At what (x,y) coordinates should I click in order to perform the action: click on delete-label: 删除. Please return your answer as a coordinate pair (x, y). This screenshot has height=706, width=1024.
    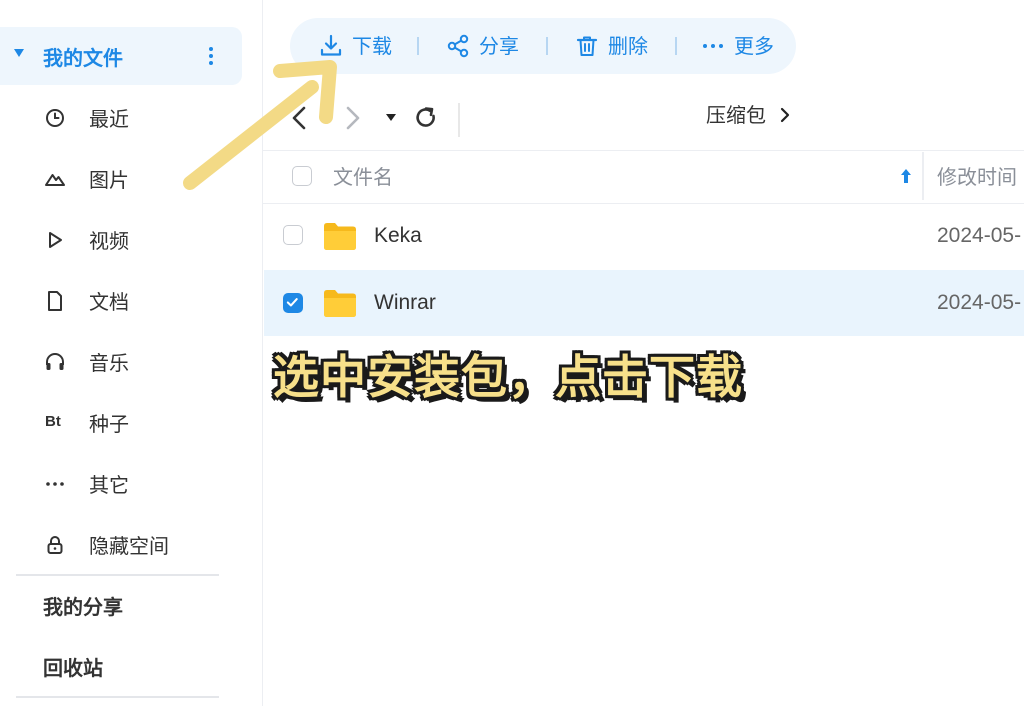
    Looking at the image, I should click on (628, 46).